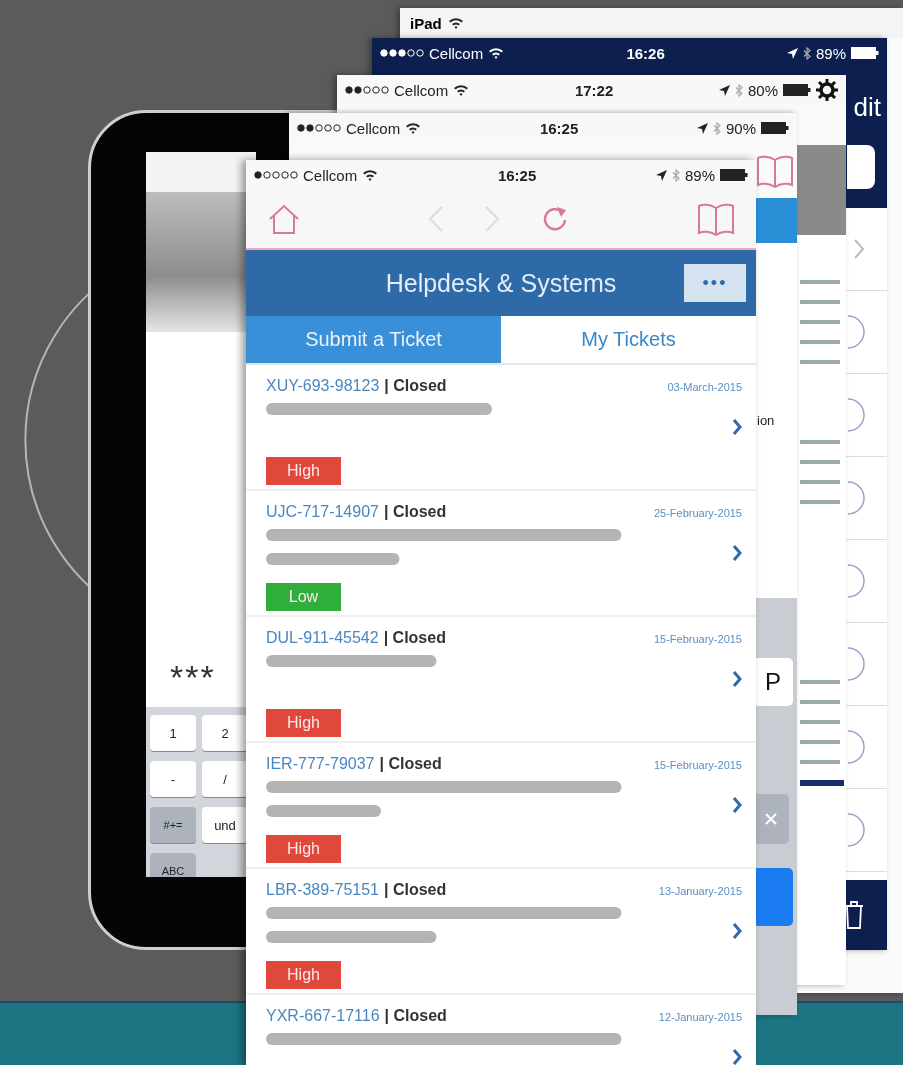 The height and width of the screenshot is (1065, 903). Describe the element at coordinates (762, 90) in the screenshot. I see `battery-percent: 80%` at that location.